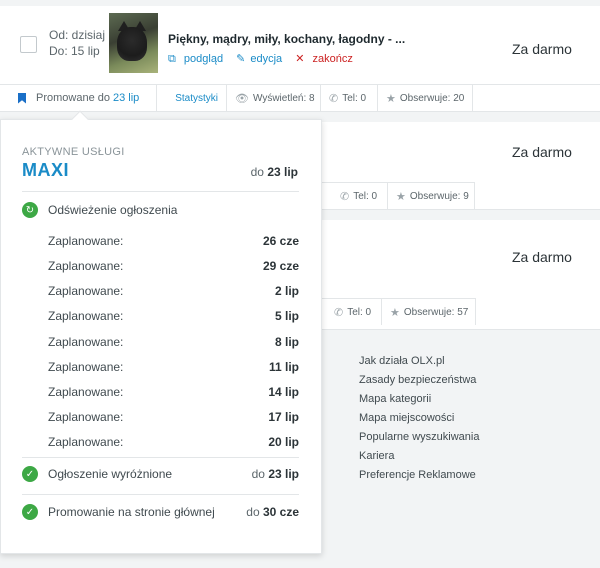 Image resolution: width=600 pixels, height=568 pixels. I want to click on footer-link-how-olx-works: Jak działa OLX.pl, so click(419, 361).